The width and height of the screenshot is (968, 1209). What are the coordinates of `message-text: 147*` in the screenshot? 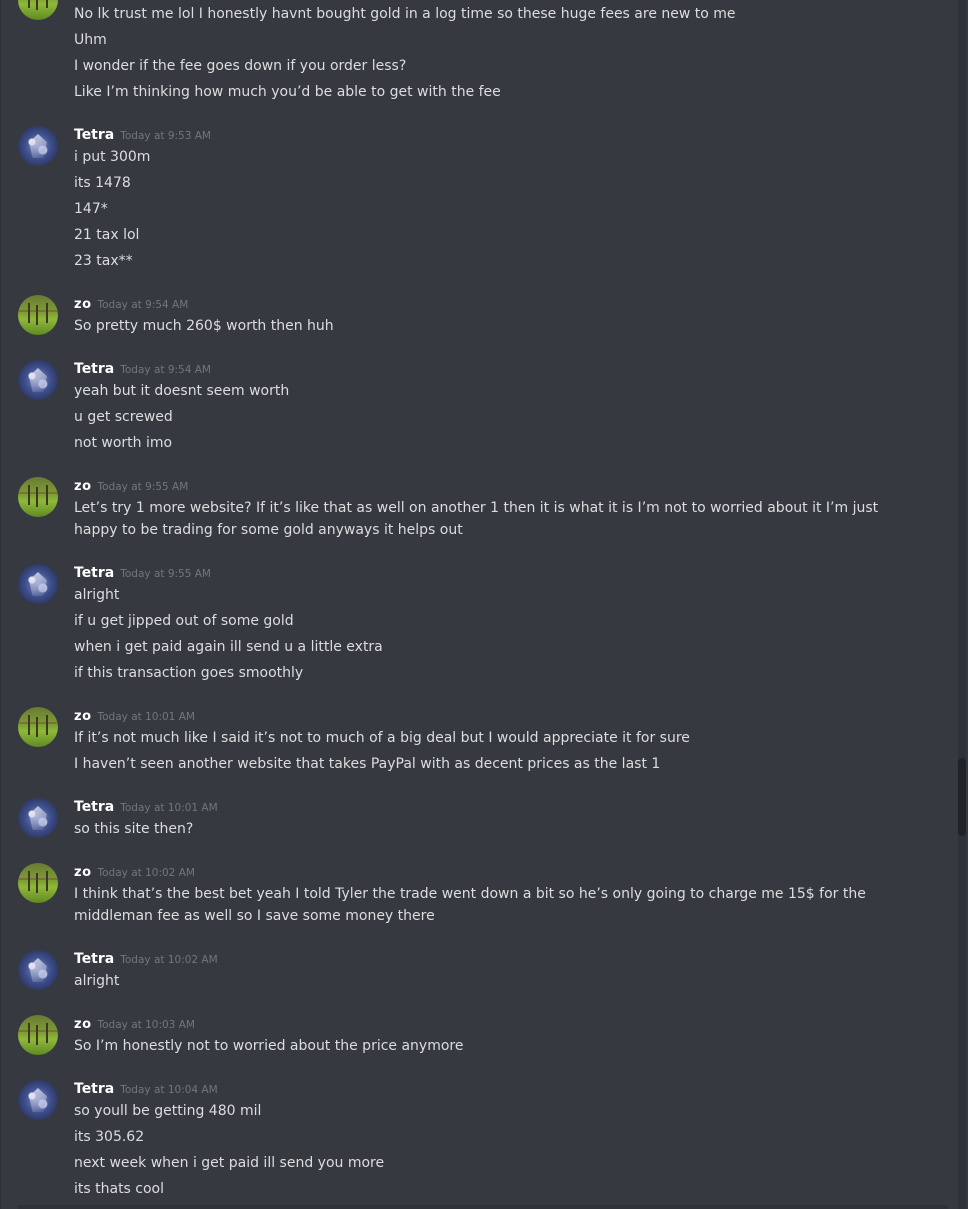 It's located at (91, 209).